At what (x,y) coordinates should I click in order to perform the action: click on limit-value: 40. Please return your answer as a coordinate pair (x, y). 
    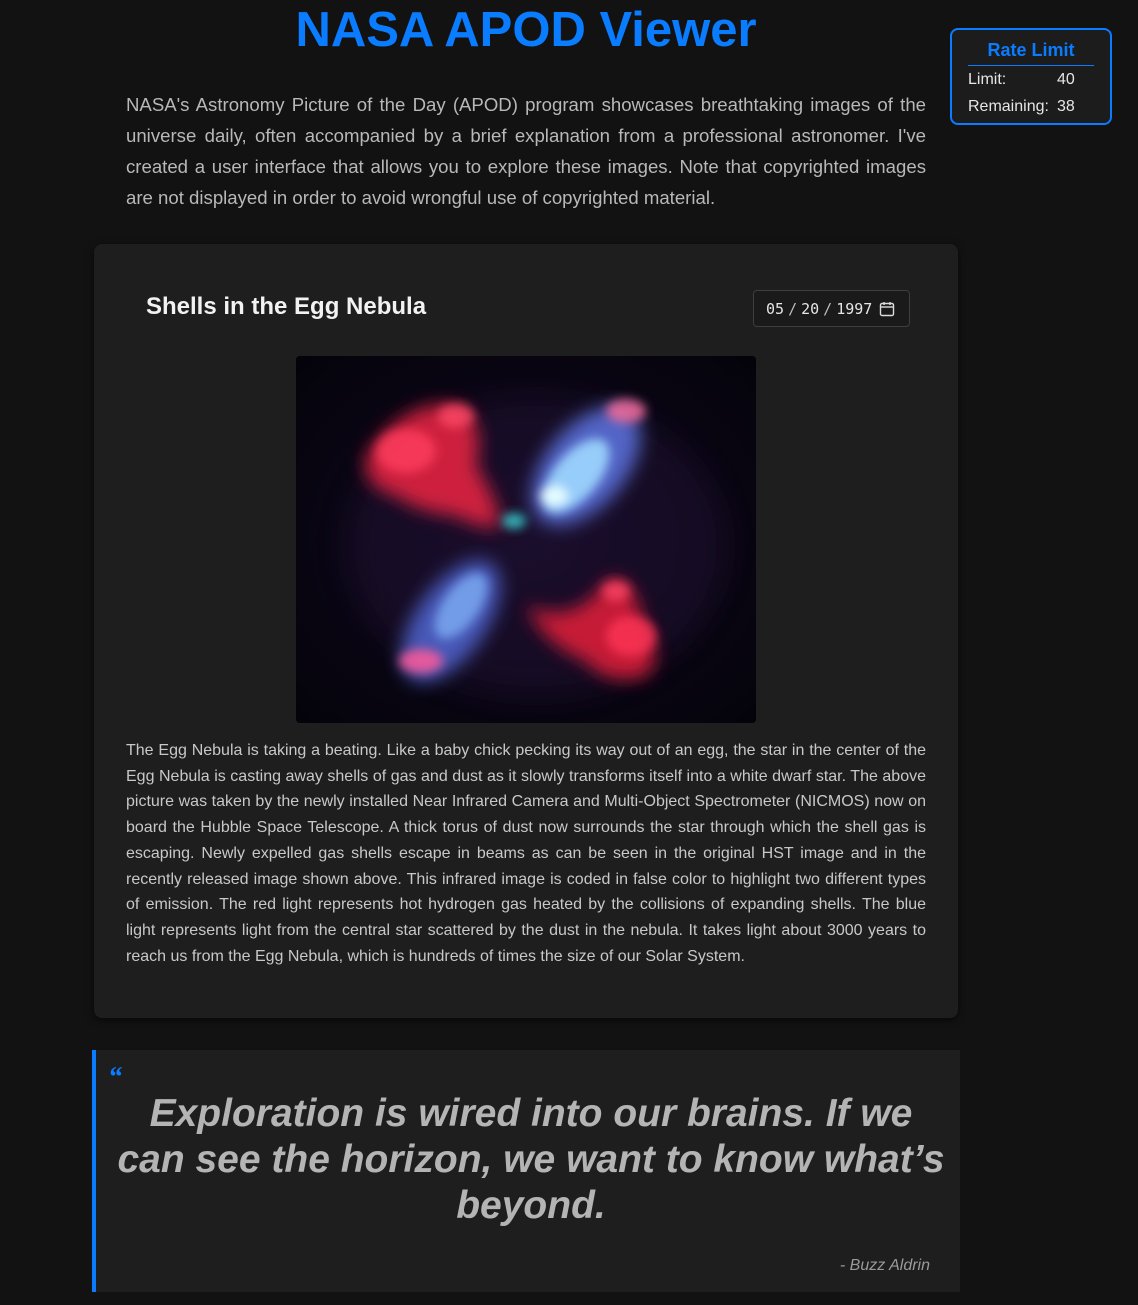
    Looking at the image, I should click on (1066, 79).